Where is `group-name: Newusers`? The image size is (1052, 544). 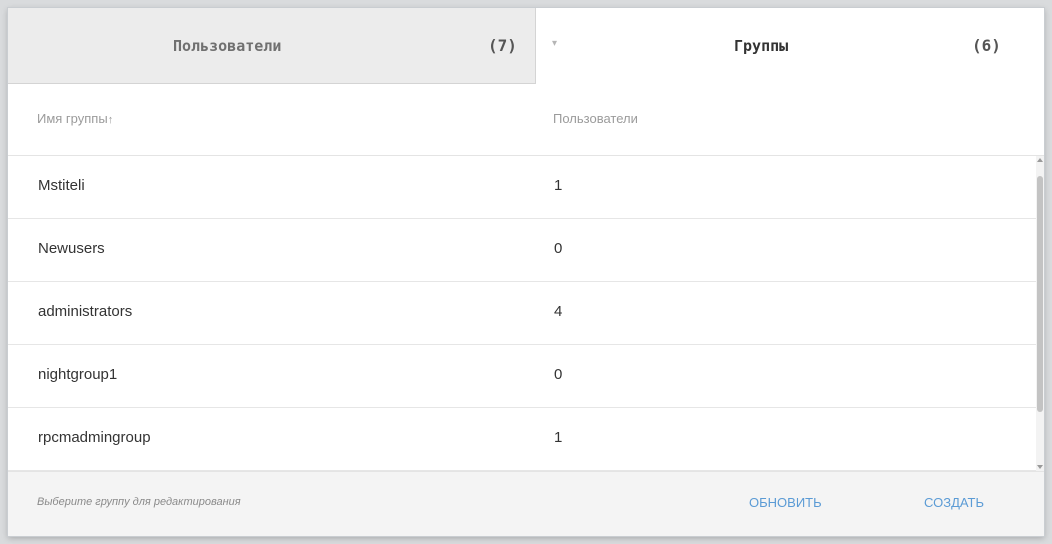 group-name: Newusers is located at coordinates (71, 248).